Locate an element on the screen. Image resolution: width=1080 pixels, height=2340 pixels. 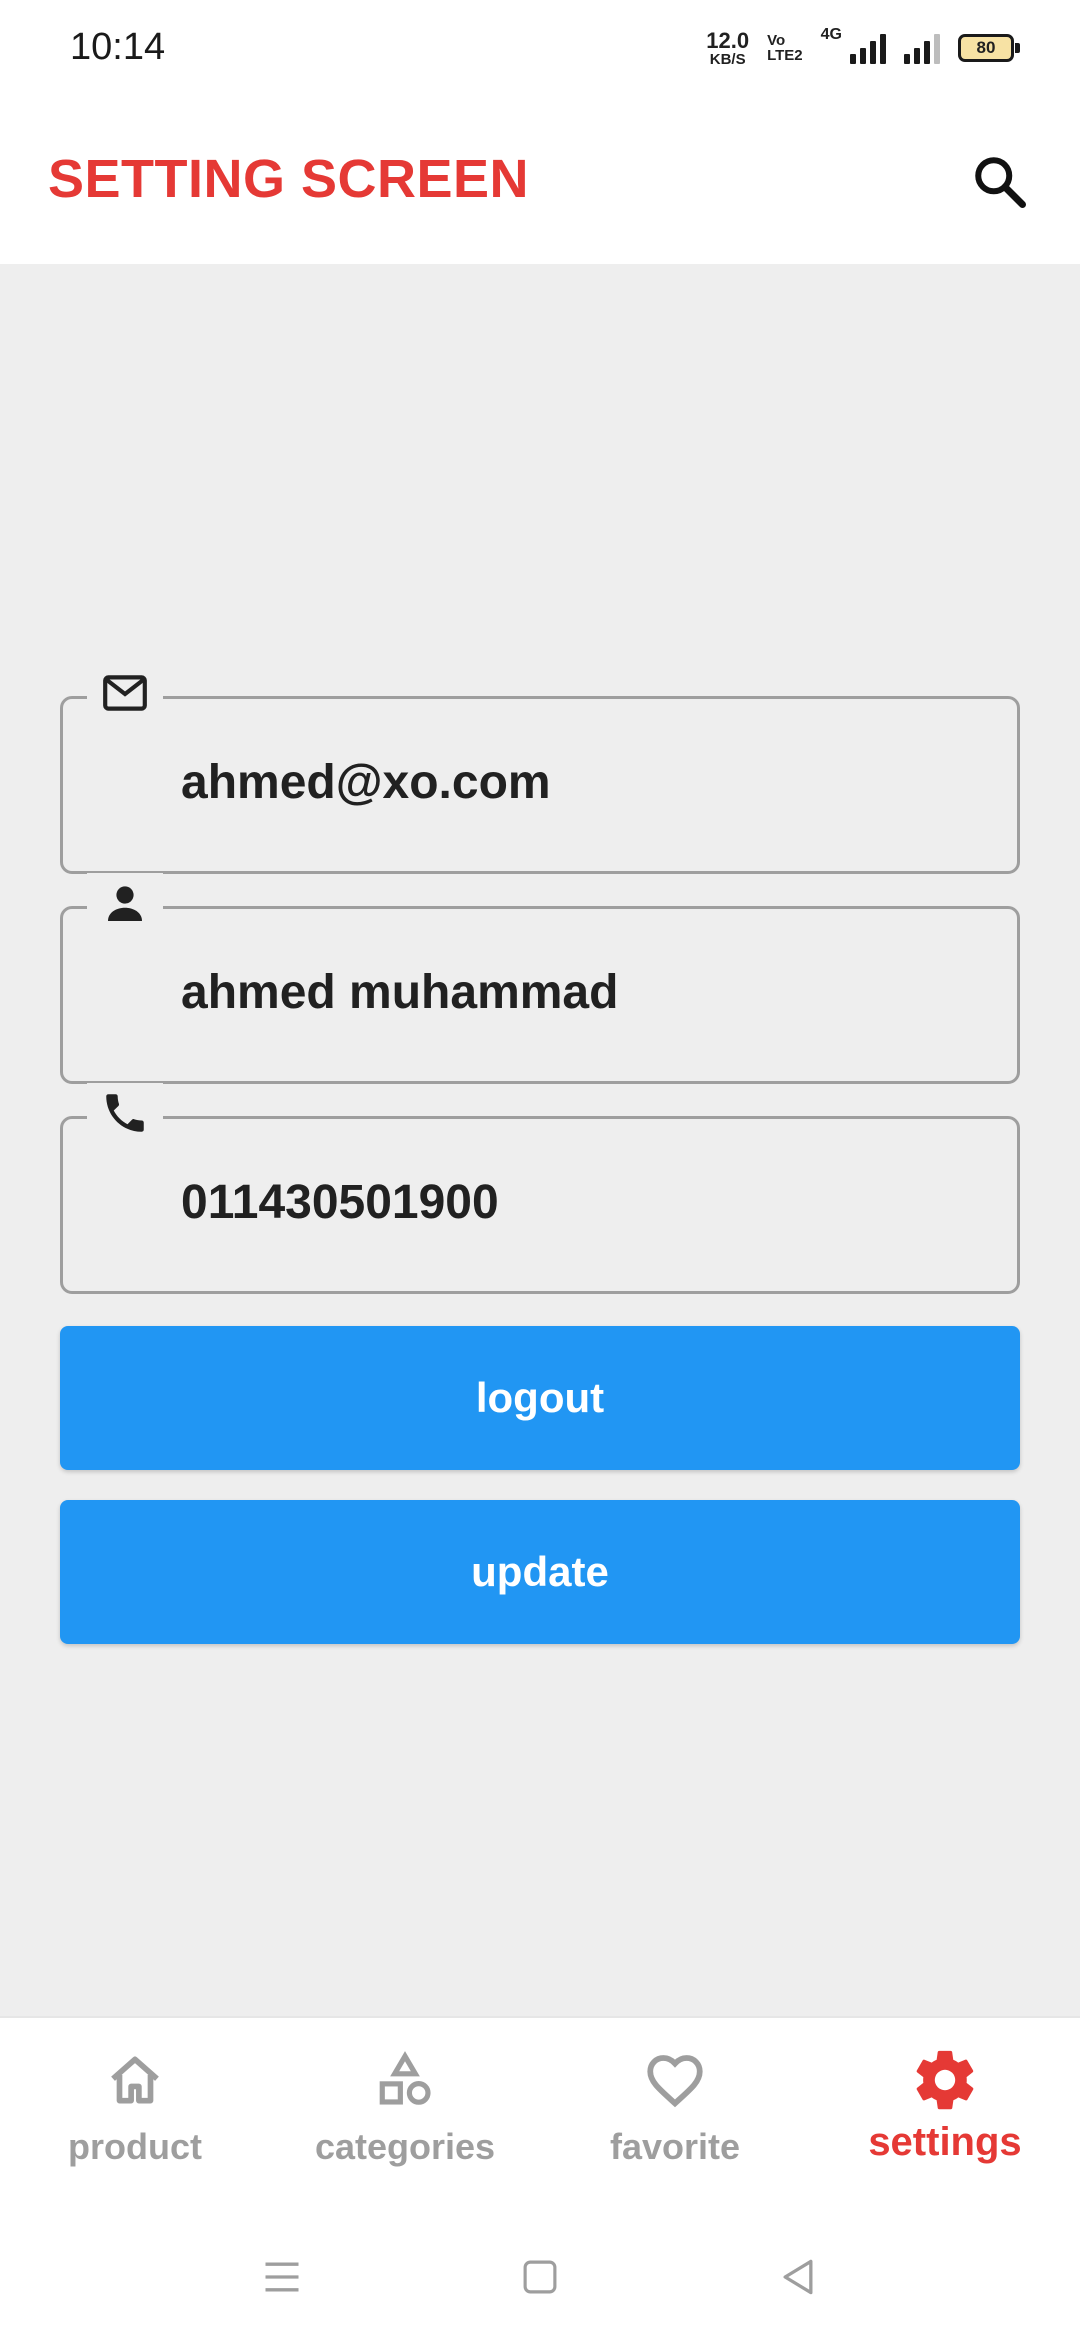
search-button is located at coordinates (1000, 182).